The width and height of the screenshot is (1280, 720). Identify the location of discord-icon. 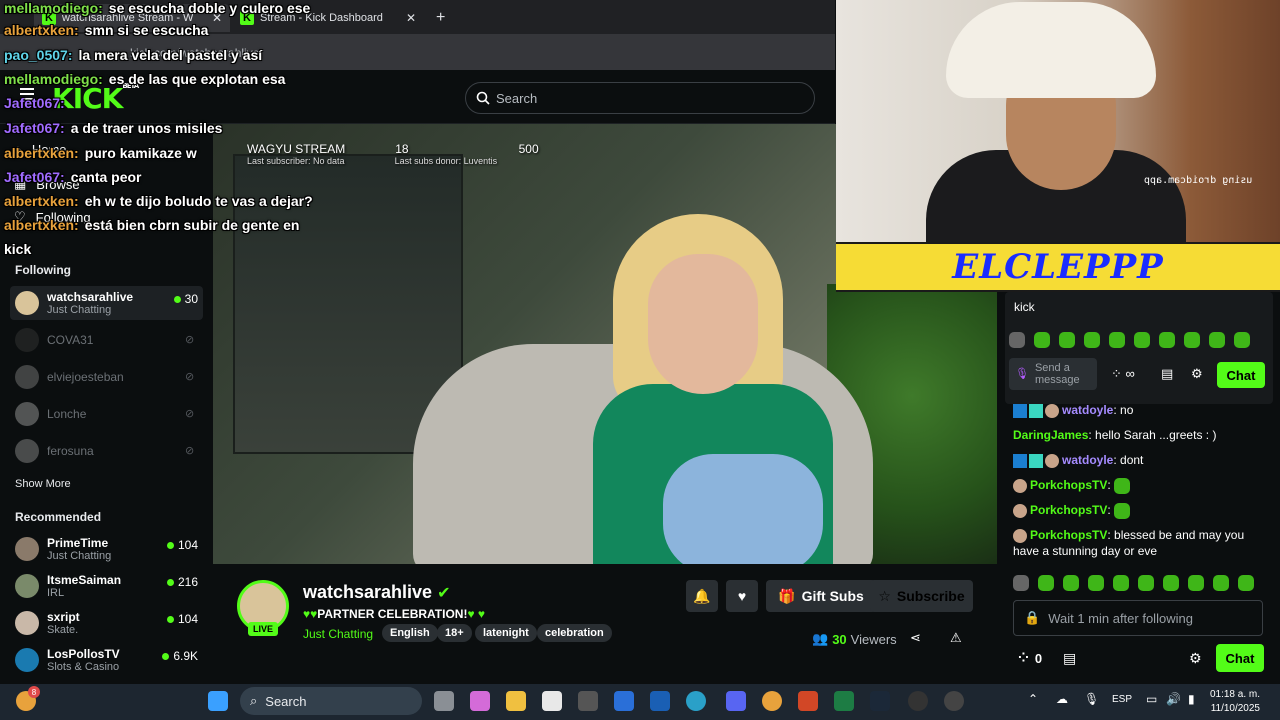
(736, 701).